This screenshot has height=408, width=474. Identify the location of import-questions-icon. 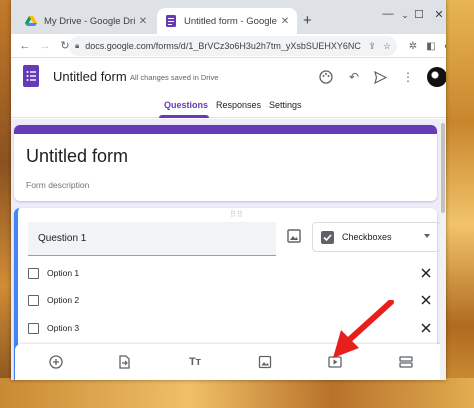
(124, 362).